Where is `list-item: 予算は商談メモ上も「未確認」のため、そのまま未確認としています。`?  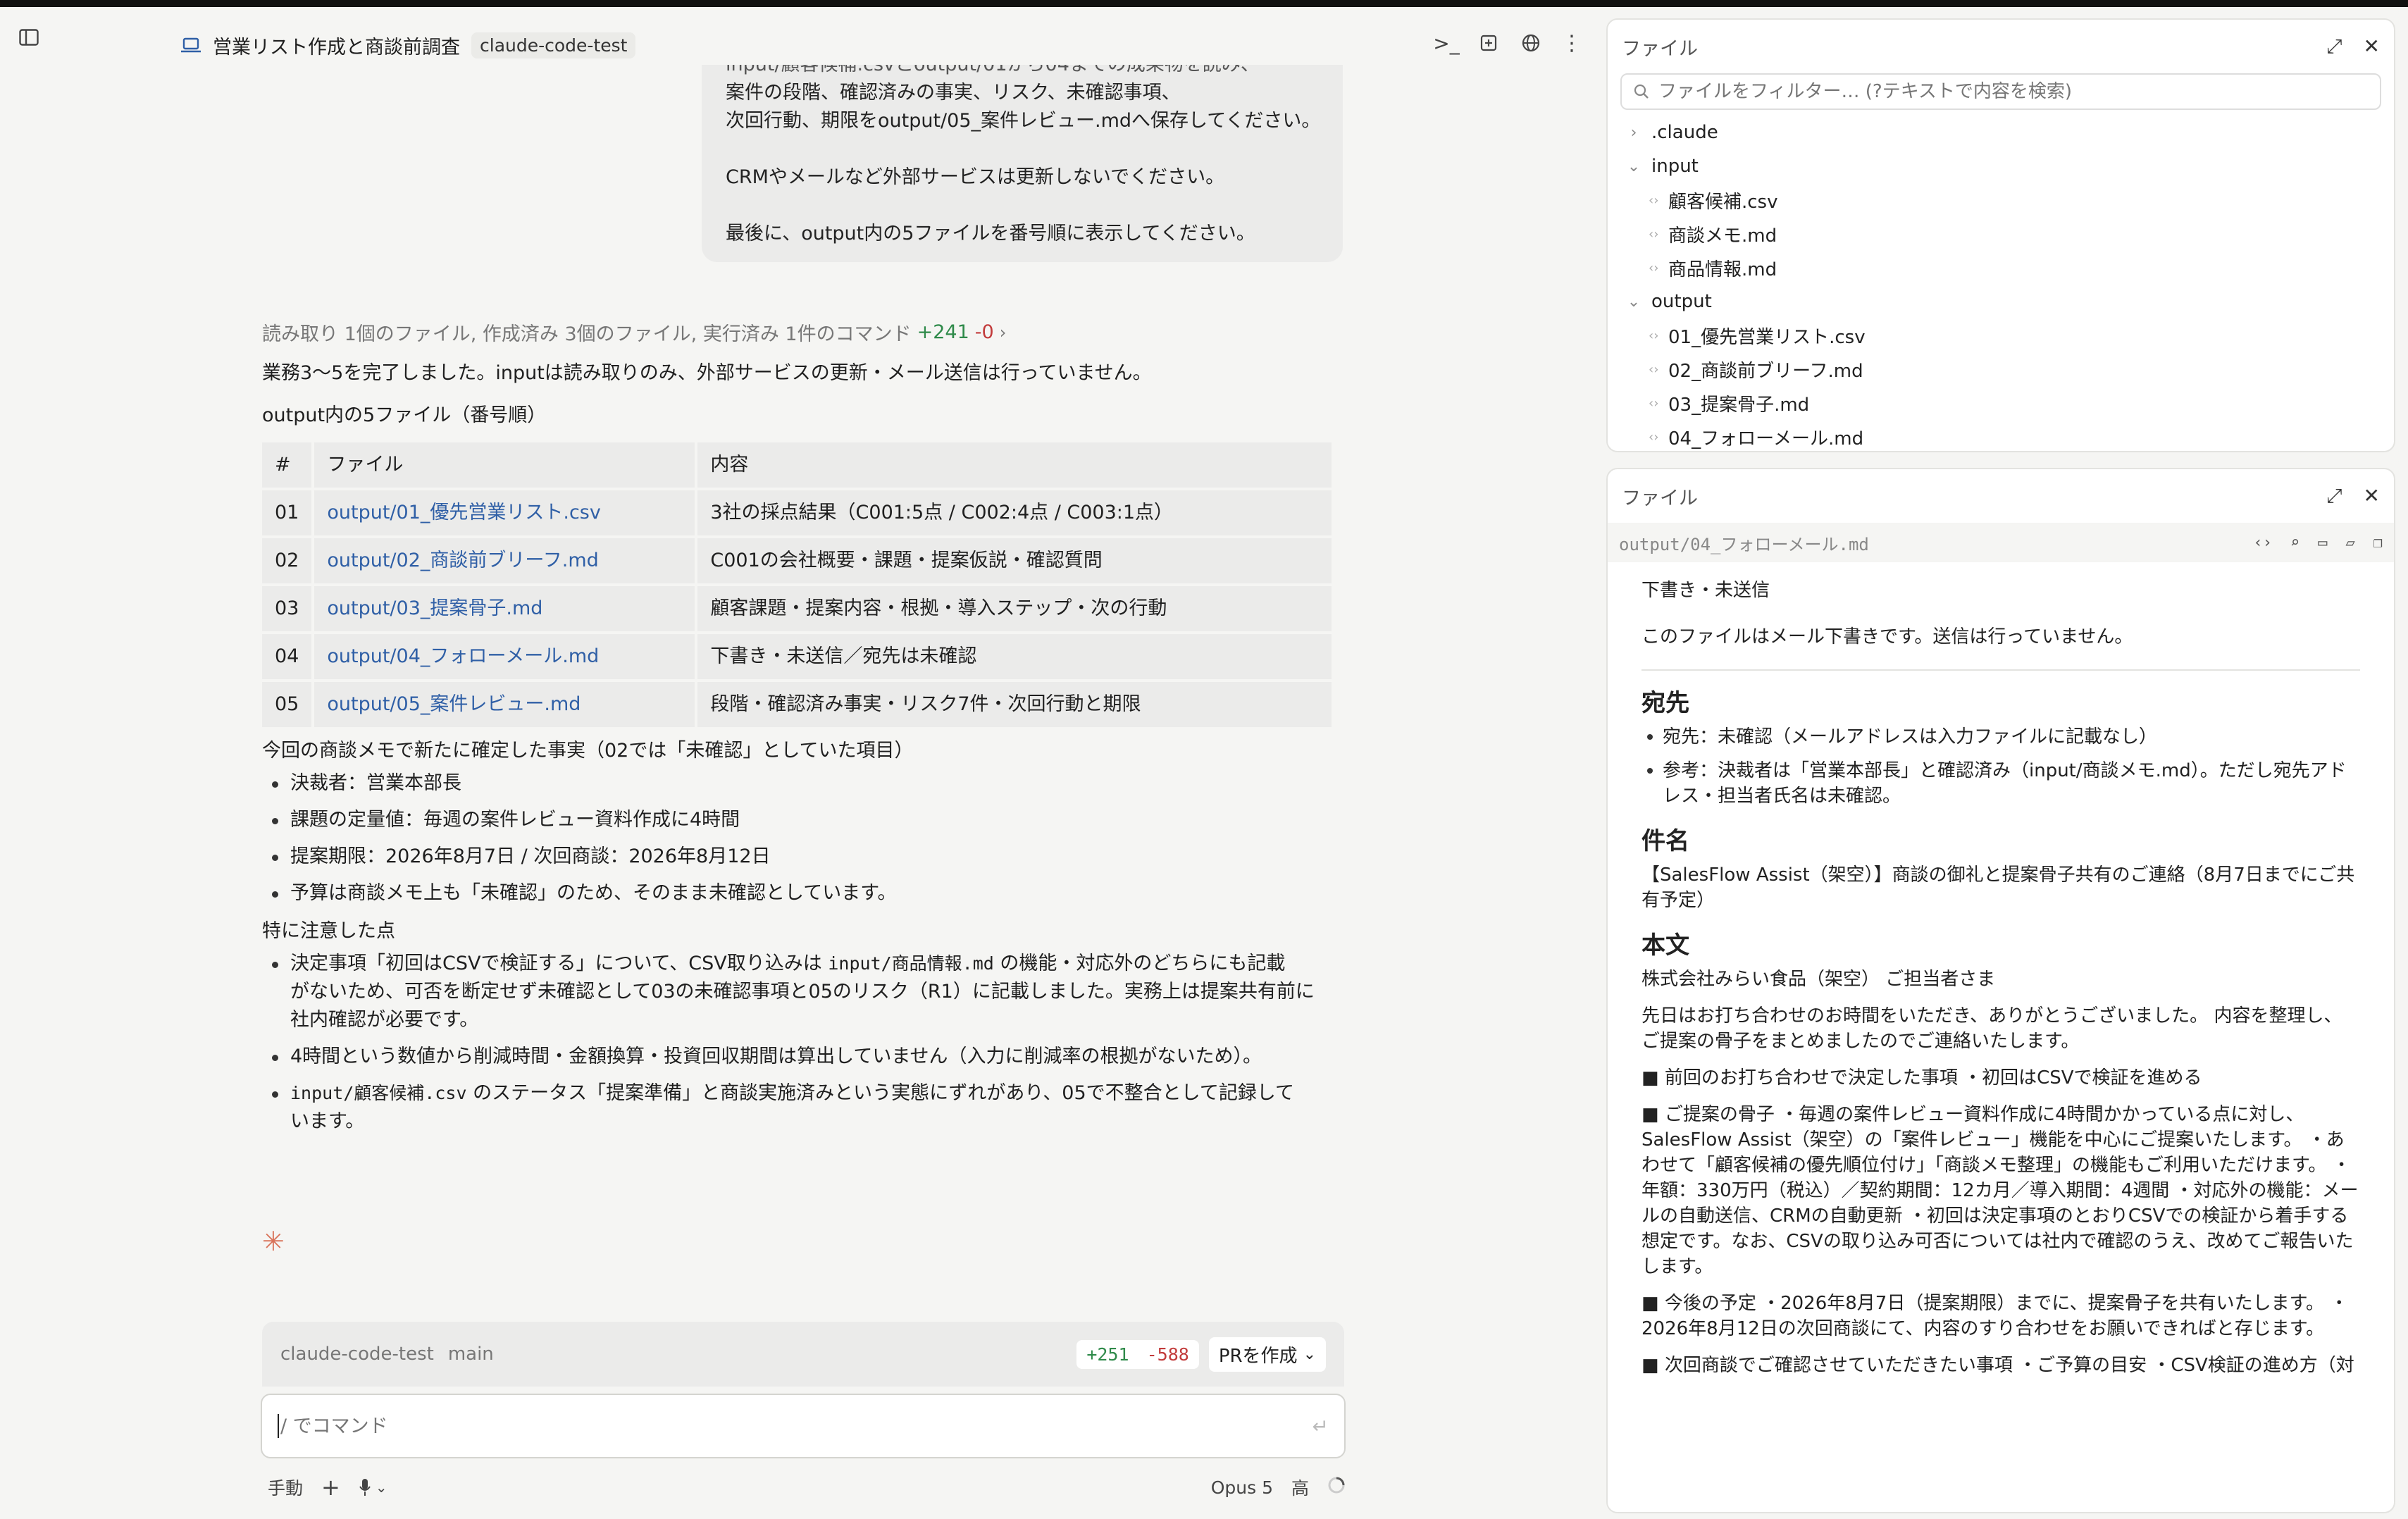
list-item: 予算は商談メモ上も「未確認」のため、そのまま未確認としています。 is located at coordinates (804, 893).